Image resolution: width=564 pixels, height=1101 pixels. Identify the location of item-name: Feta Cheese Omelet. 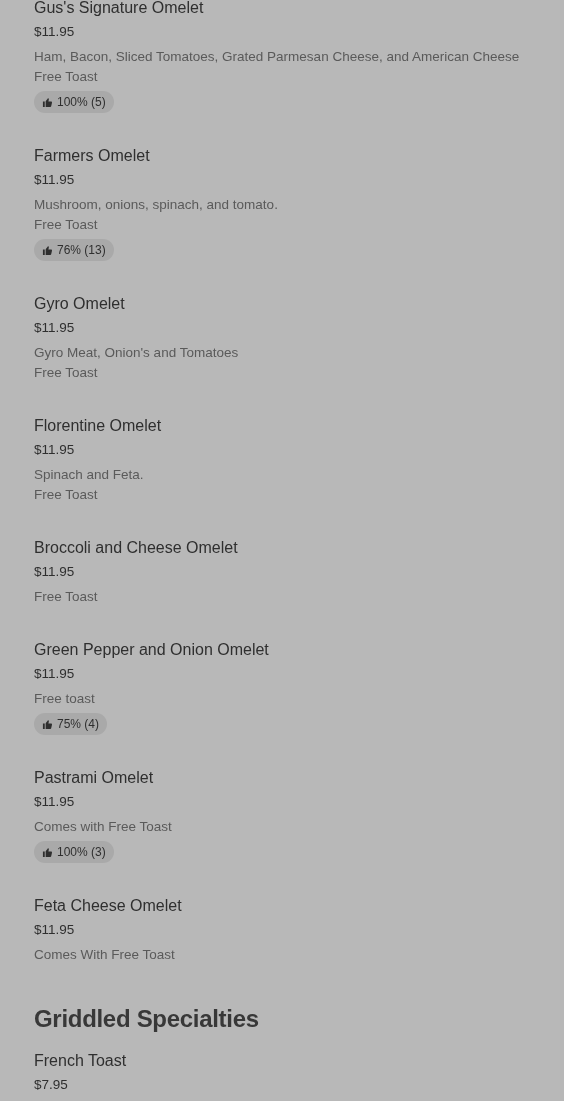
(108, 906).